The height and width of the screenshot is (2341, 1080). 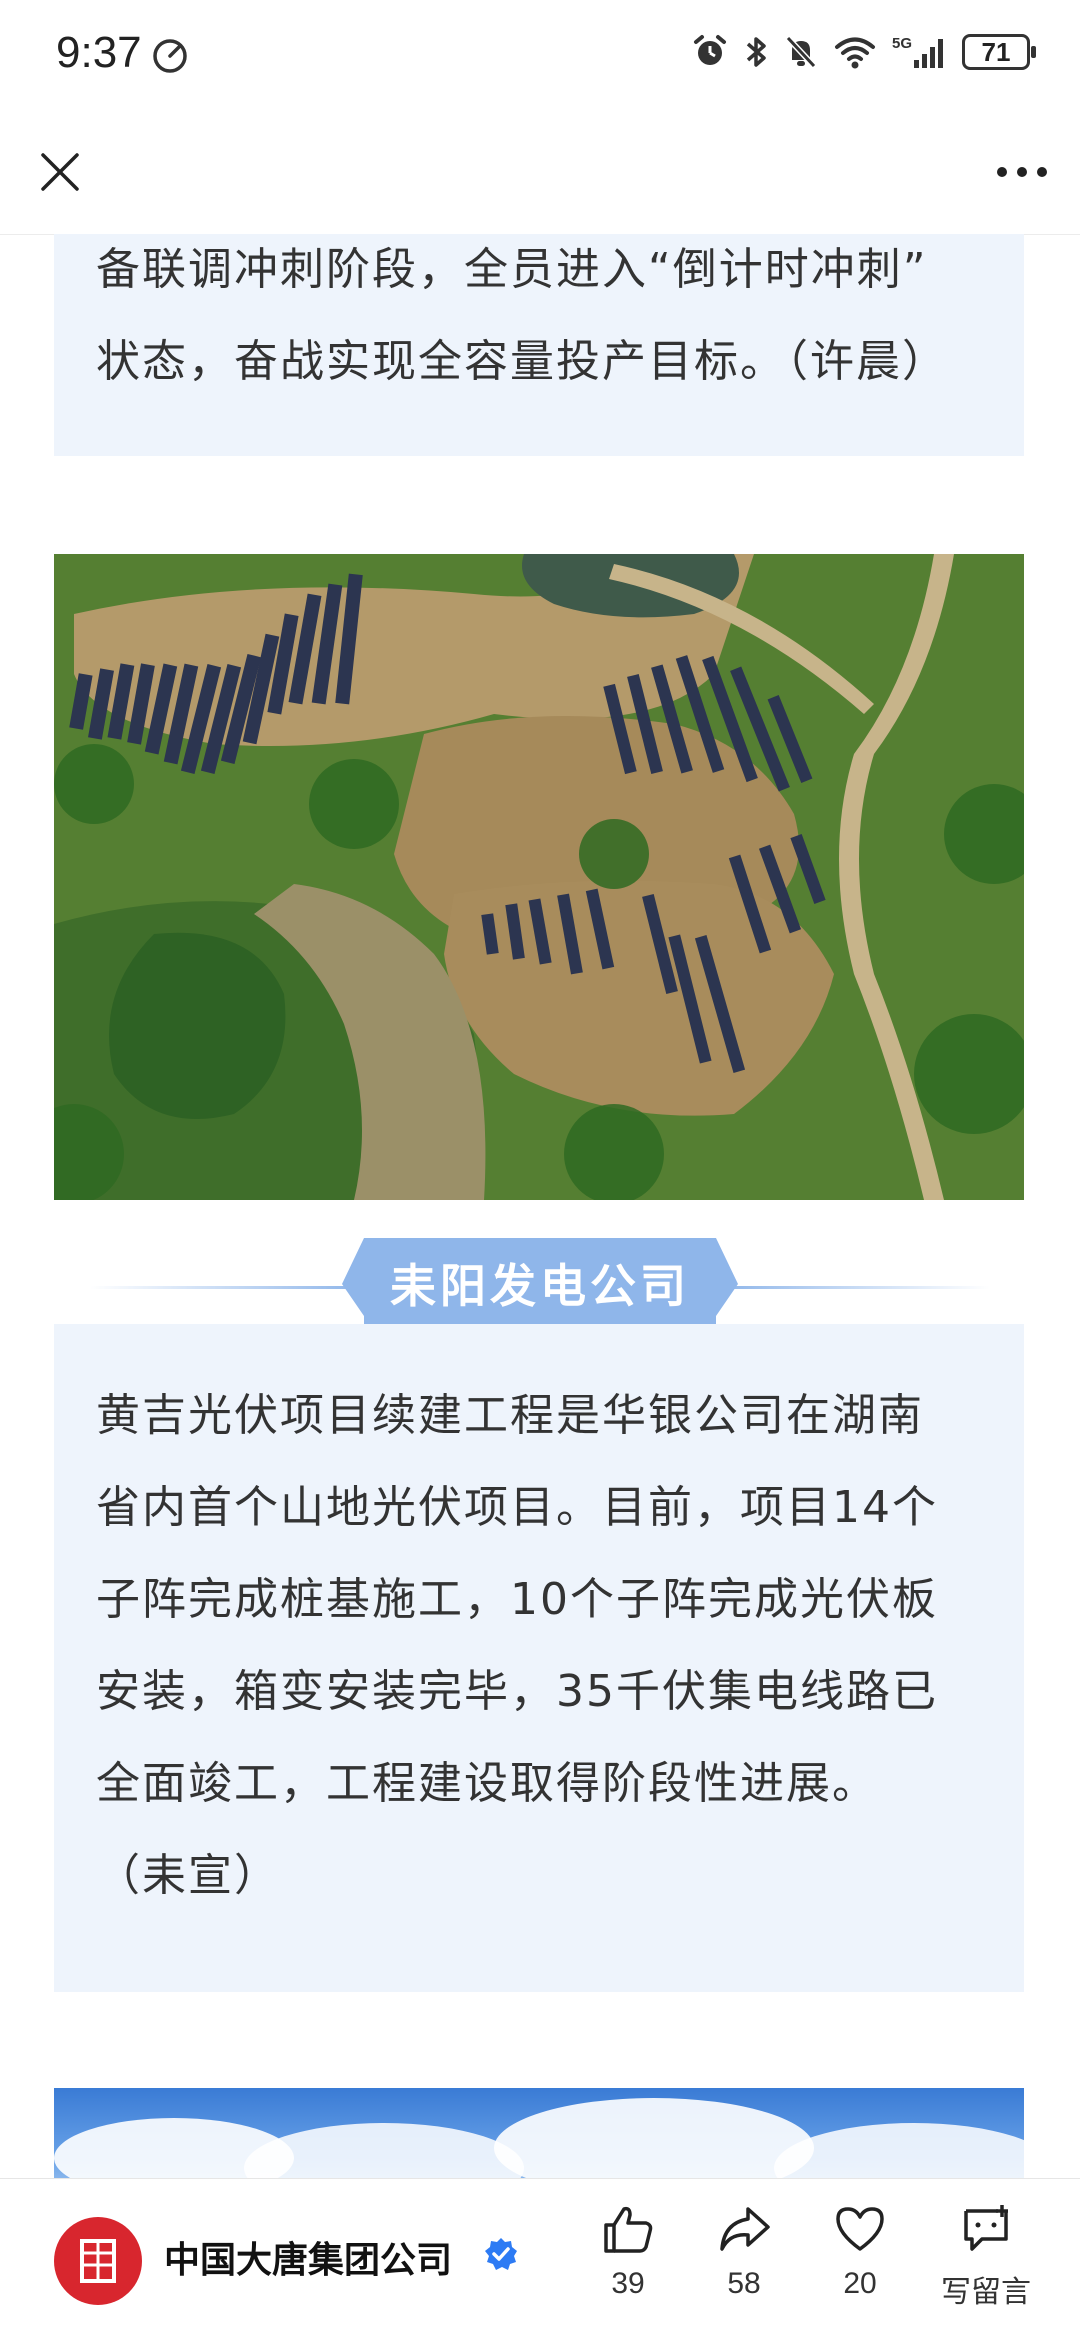 What do you see at coordinates (99, 52) in the screenshot?
I see `status-time: 9:37` at bounding box center [99, 52].